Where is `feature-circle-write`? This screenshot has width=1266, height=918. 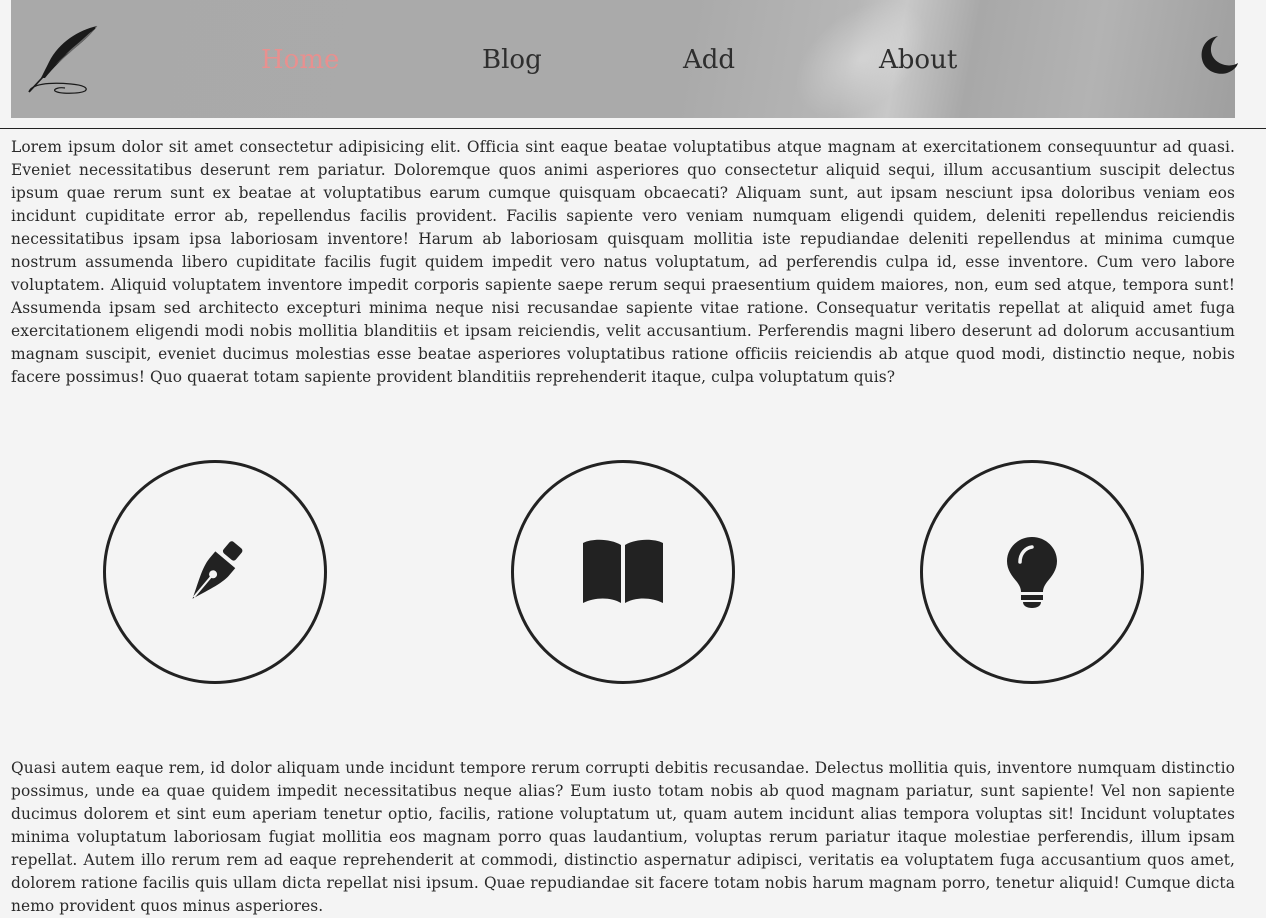 feature-circle-write is located at coordinates (215, 572).